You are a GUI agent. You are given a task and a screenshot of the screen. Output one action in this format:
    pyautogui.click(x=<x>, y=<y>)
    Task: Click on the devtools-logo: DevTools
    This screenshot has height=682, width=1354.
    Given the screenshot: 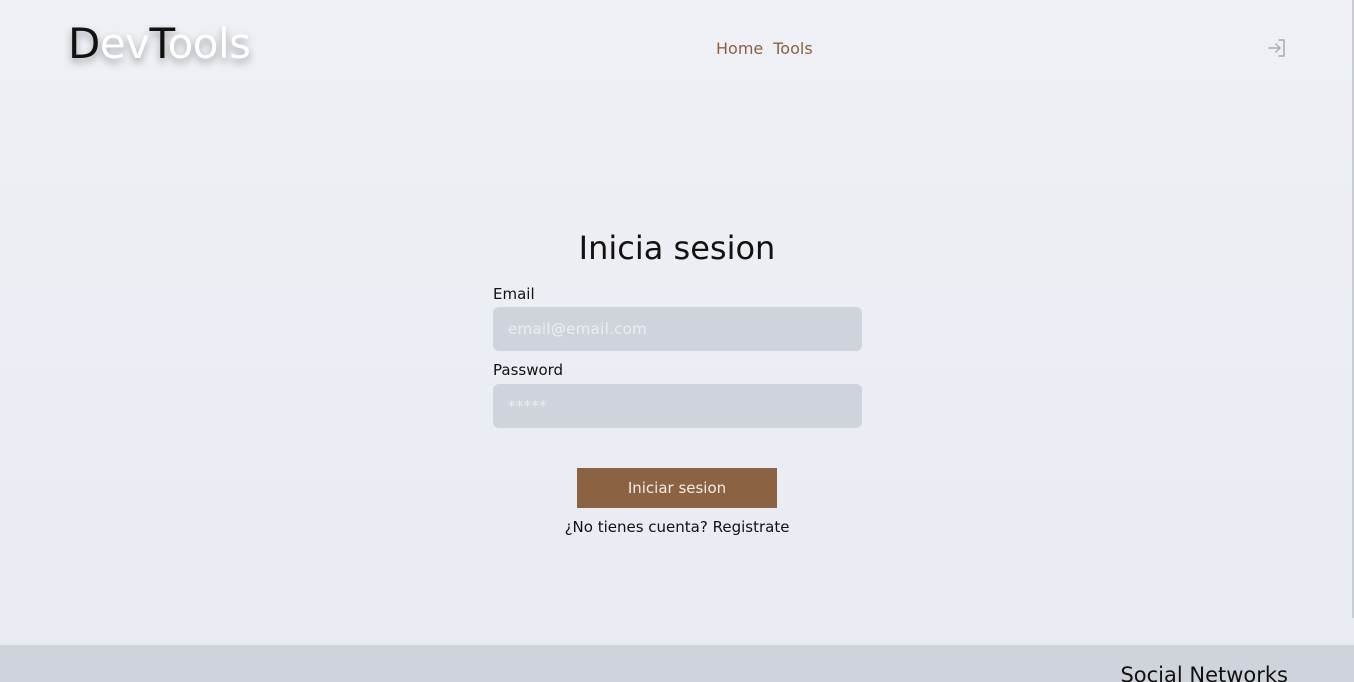 What is the action you would take?
    pyautogui.click(x=159, y=44)
    